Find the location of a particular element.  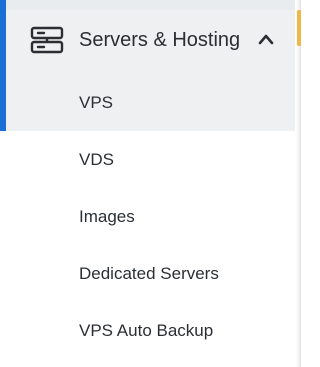

side-accent-tab is located at coordinates (299, 28).